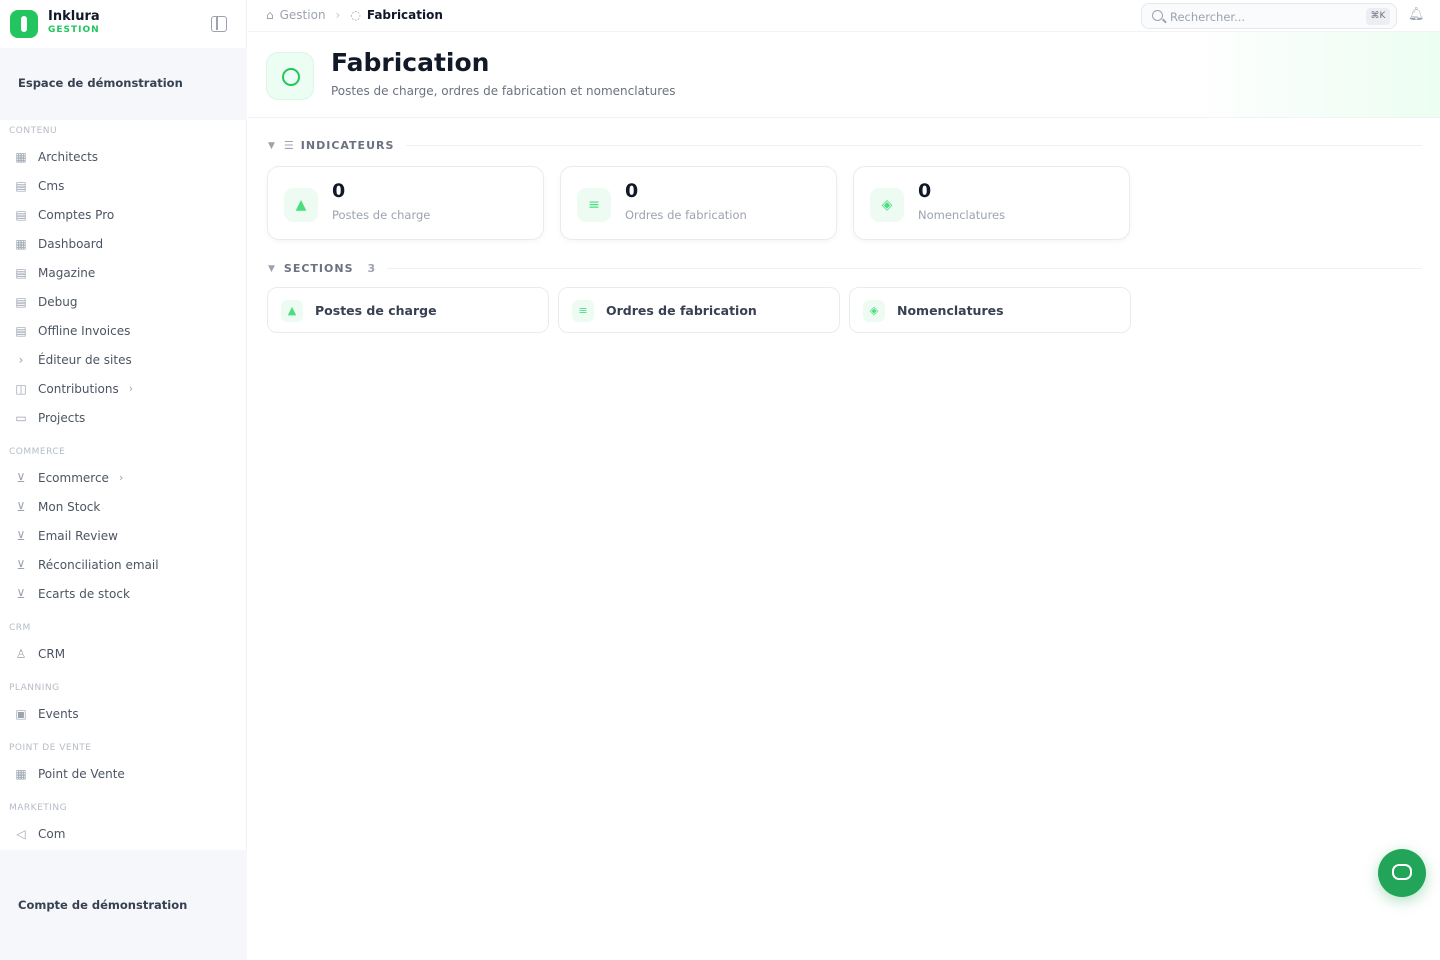 This screenshot has width=1440, height=960. What do you see at coordinates (24, 24) in the screenshot?
I see `brand-logo-icon` at bounding box center [24, 24].